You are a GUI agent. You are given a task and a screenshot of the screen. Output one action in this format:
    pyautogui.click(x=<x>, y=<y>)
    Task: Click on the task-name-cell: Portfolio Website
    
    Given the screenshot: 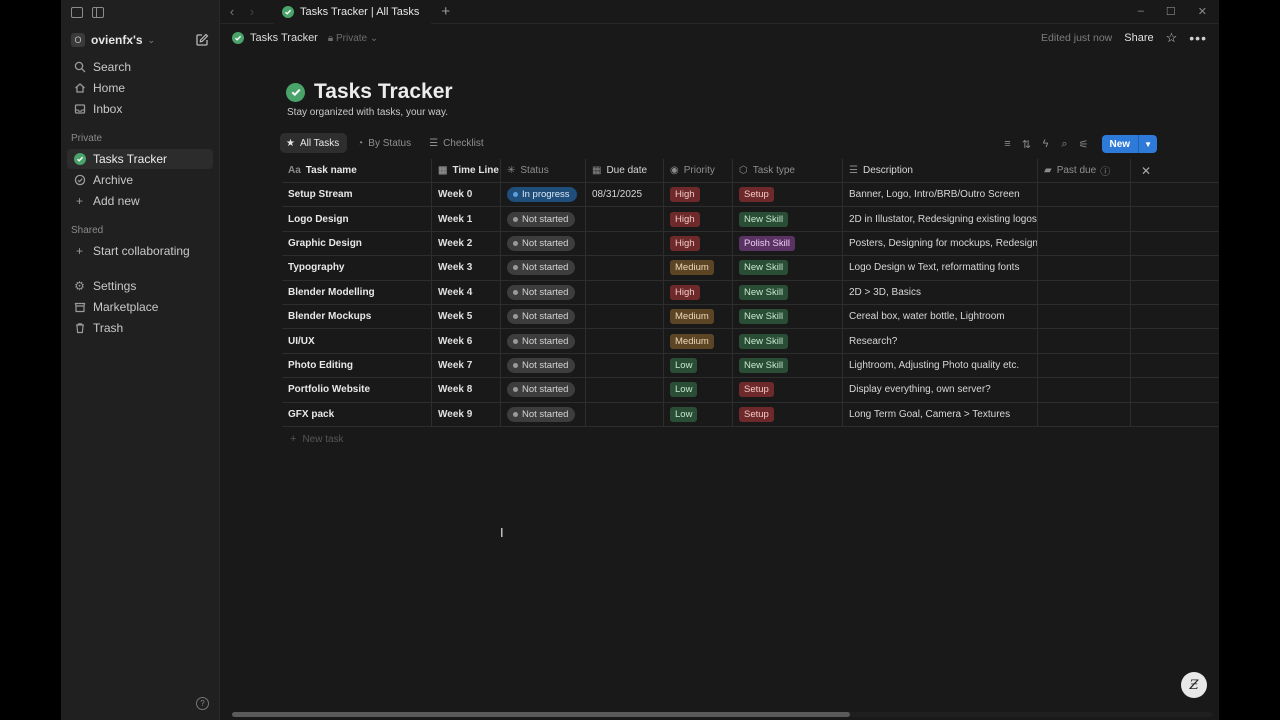 What is the action you would take?
    pyautogui.click(x=357, y=390)
    